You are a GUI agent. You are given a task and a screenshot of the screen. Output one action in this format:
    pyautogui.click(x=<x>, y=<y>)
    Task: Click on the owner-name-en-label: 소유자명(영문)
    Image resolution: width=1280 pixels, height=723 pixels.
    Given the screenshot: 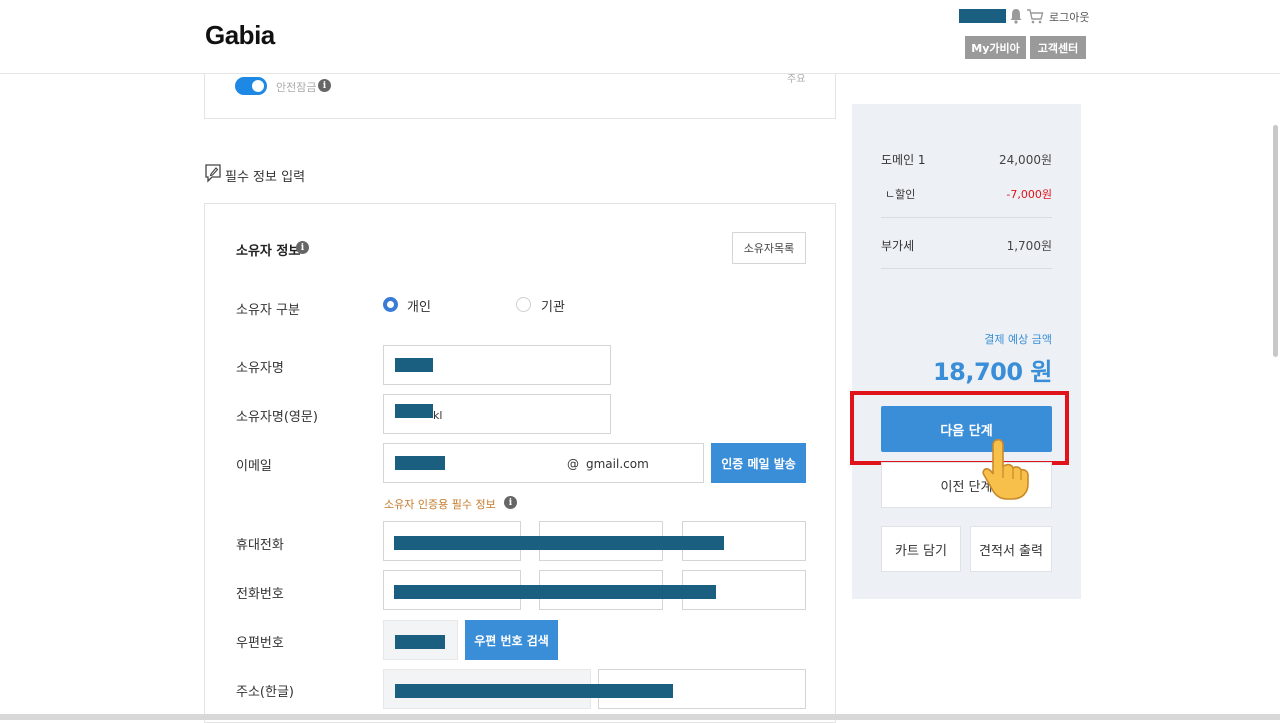 What is the action you would take?
    pyautogui.click(x=277, y=417)
    